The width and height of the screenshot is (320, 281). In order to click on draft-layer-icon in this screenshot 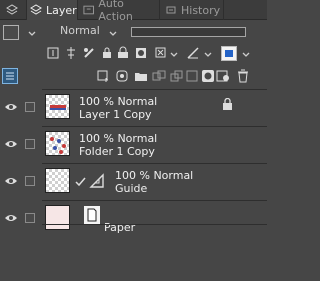, I will do `click(89, 53)`.